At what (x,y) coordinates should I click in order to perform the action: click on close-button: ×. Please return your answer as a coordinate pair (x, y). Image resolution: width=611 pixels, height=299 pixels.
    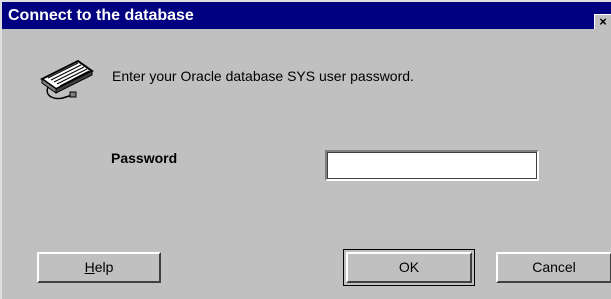
    Looking at the image, I should click on (602, 21).